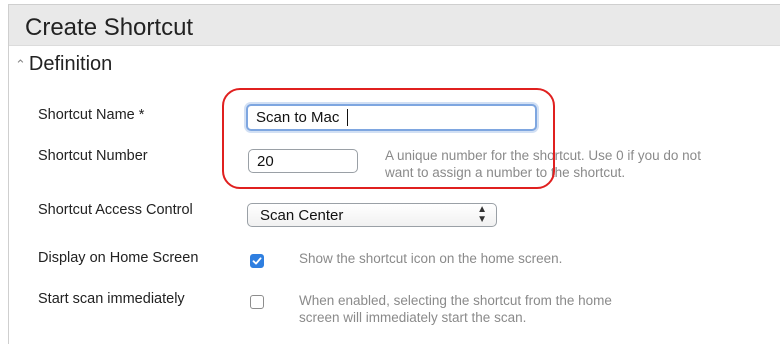 Image resolution: width=780 pixels, height=344 pixels. What do you see at coordinates (391, 117) in the screenshot?
I see `shortcut-name-input: Scan to Mac` at bounding box center [391, 117].